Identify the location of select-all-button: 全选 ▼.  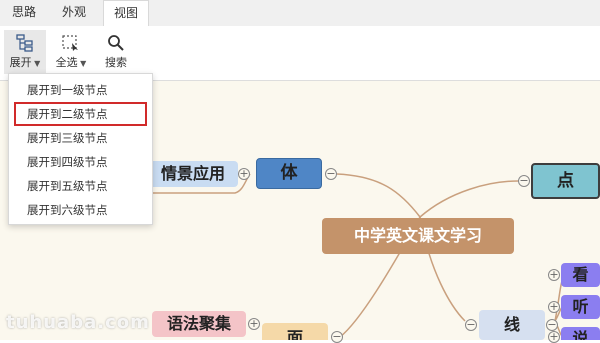
(71, 52).